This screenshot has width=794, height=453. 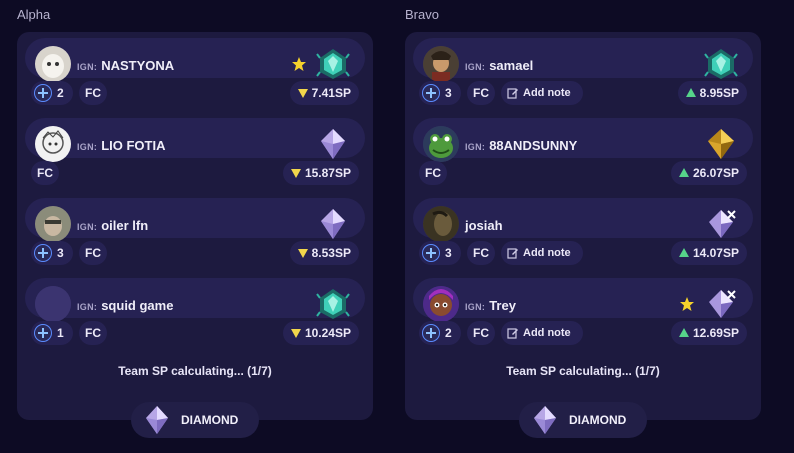 I want to click on sp-value: 8.95SP, so click(x=719, y=93).